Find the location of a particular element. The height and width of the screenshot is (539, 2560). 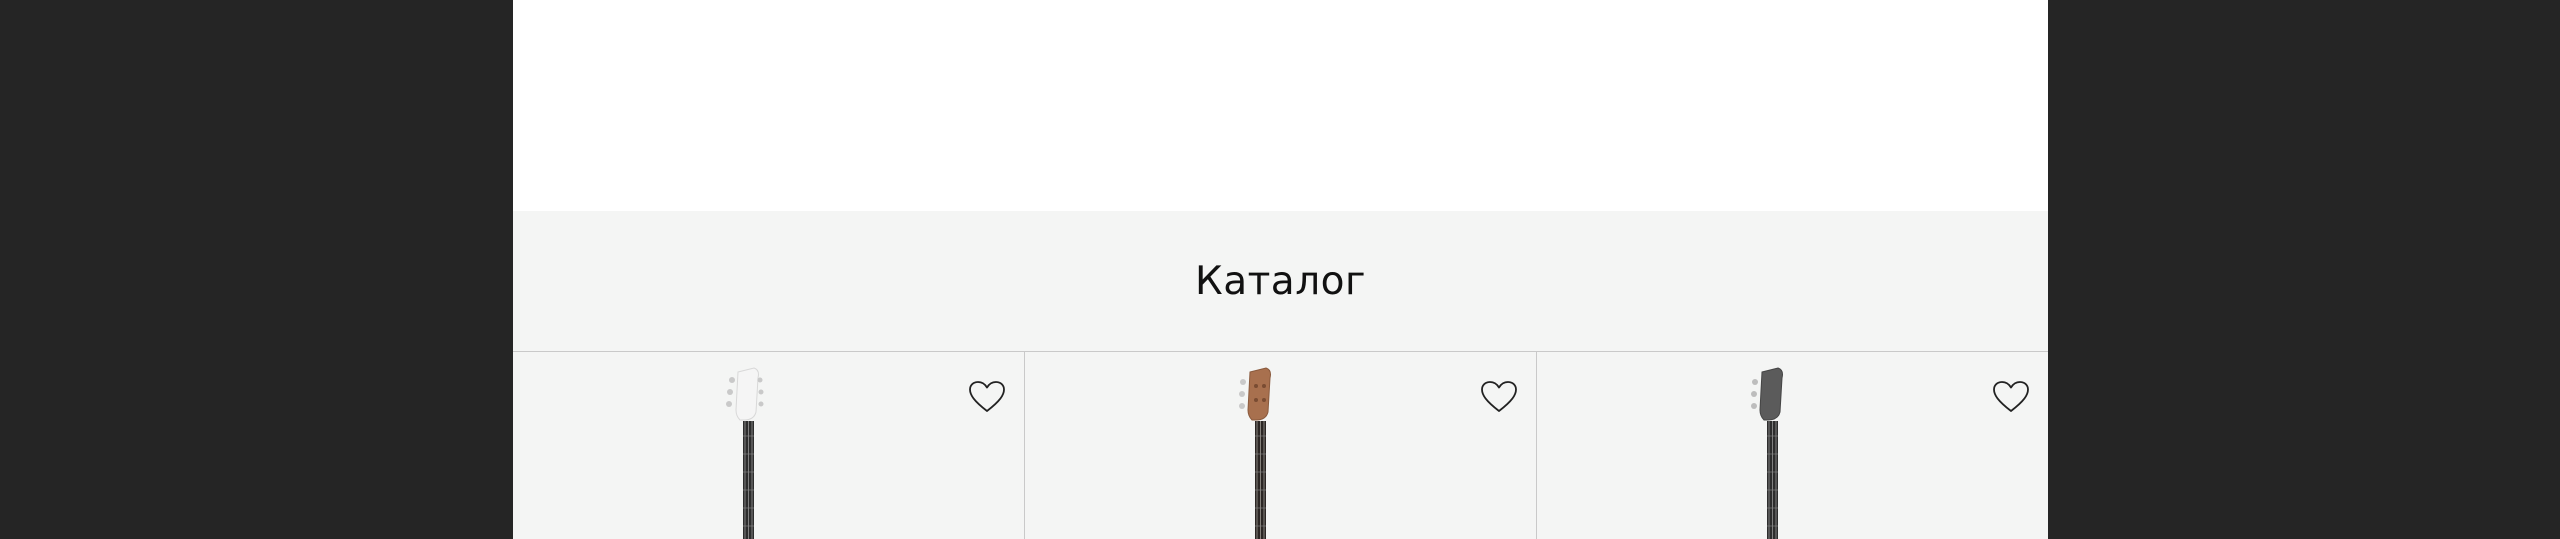

product-image-brown-guitar is located at coordinates (1260, 452).